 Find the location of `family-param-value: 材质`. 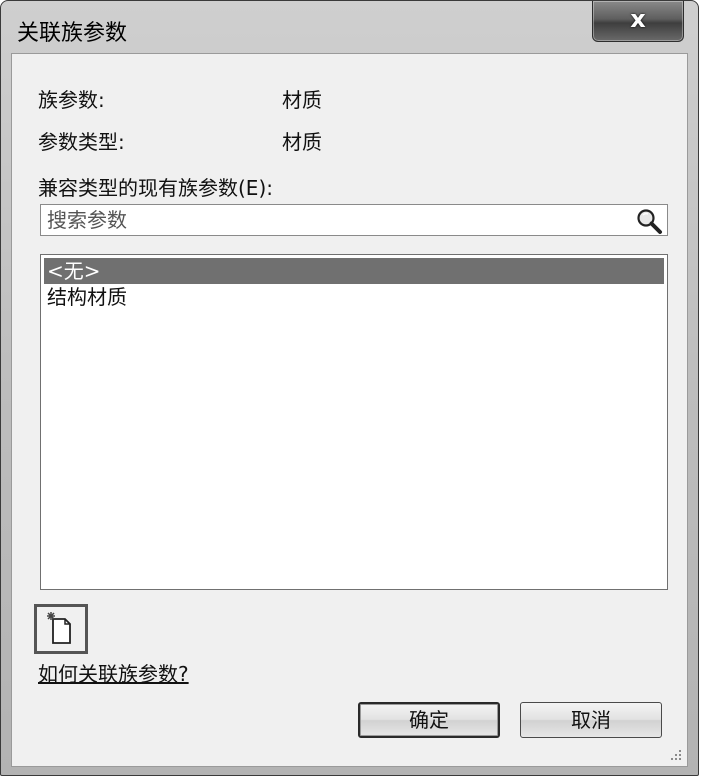

family-param-value: 材质 is located at coordinates (302, 100).